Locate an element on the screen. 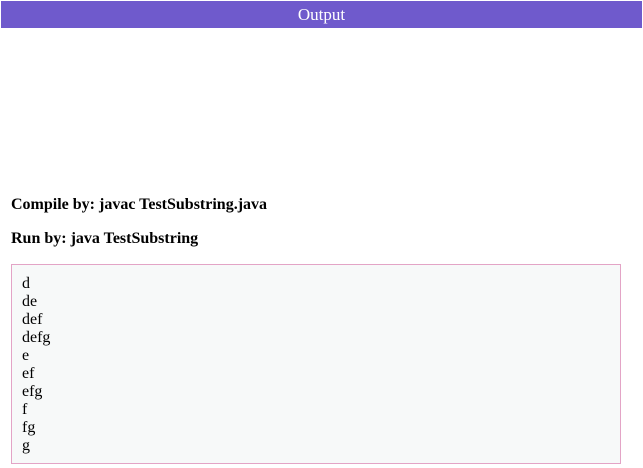 The width and height of the screenshot is (643, 468). output-line: ef is located at coordinates (28, 373).